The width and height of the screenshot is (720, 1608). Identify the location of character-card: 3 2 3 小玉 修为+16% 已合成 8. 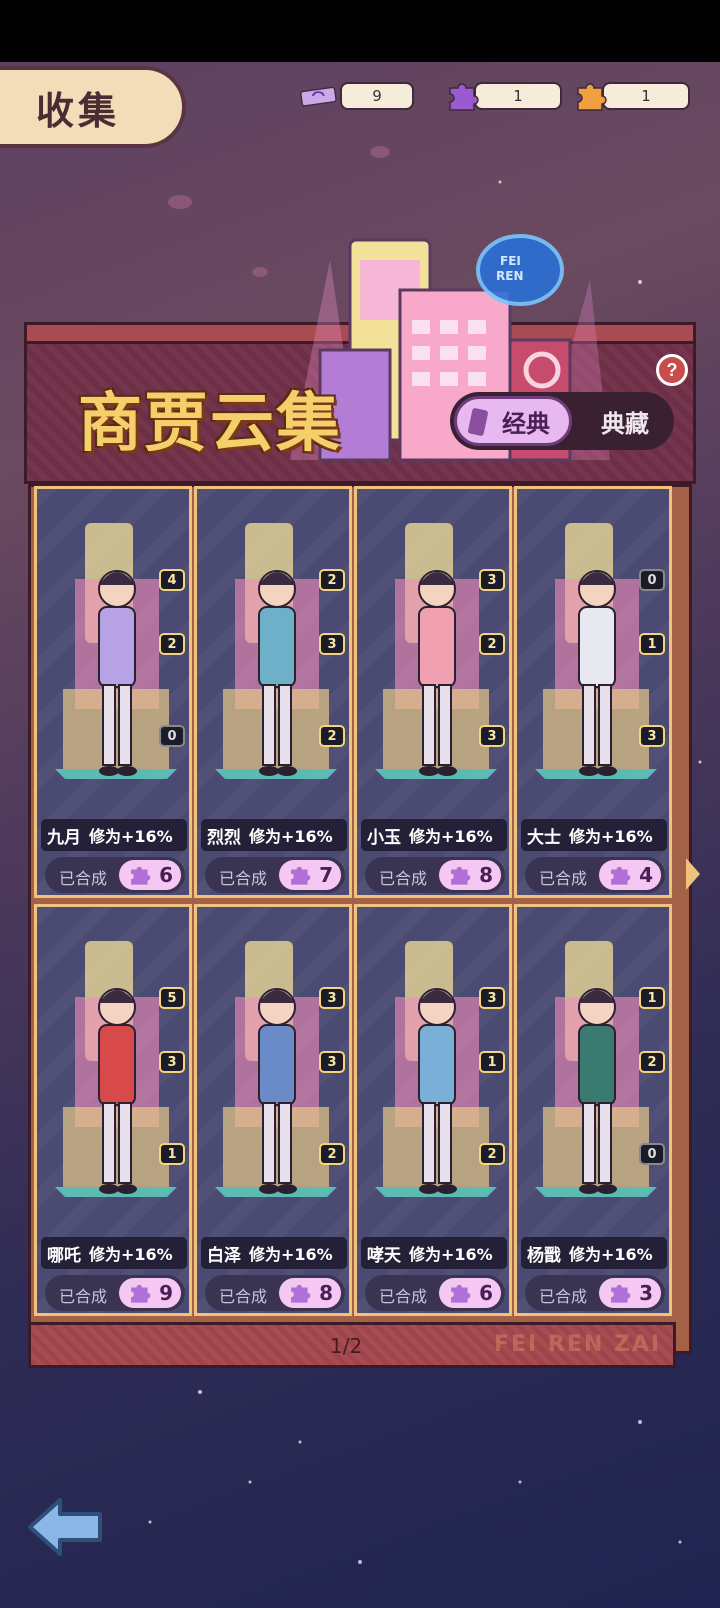
(433, 692).